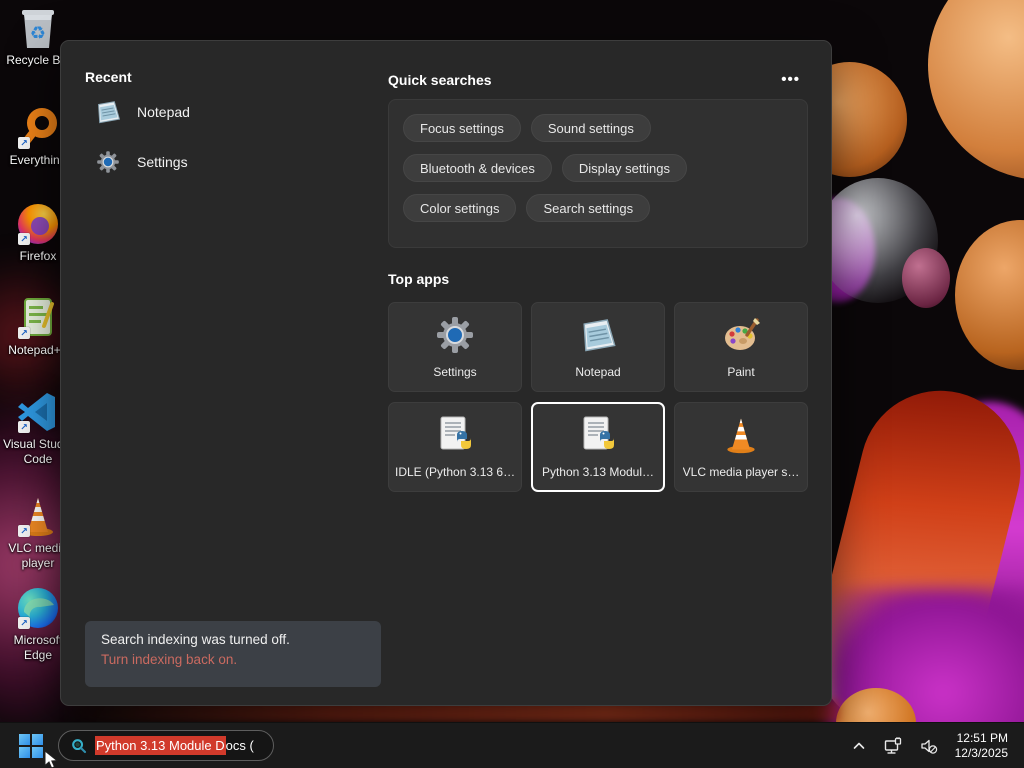 The width and height of the screenshot is (1024, 768). What do you see at coordinates (460, 208) in the screenshot?
I see `quick-search-pill: Color settings` at bounding box center [460, 208].